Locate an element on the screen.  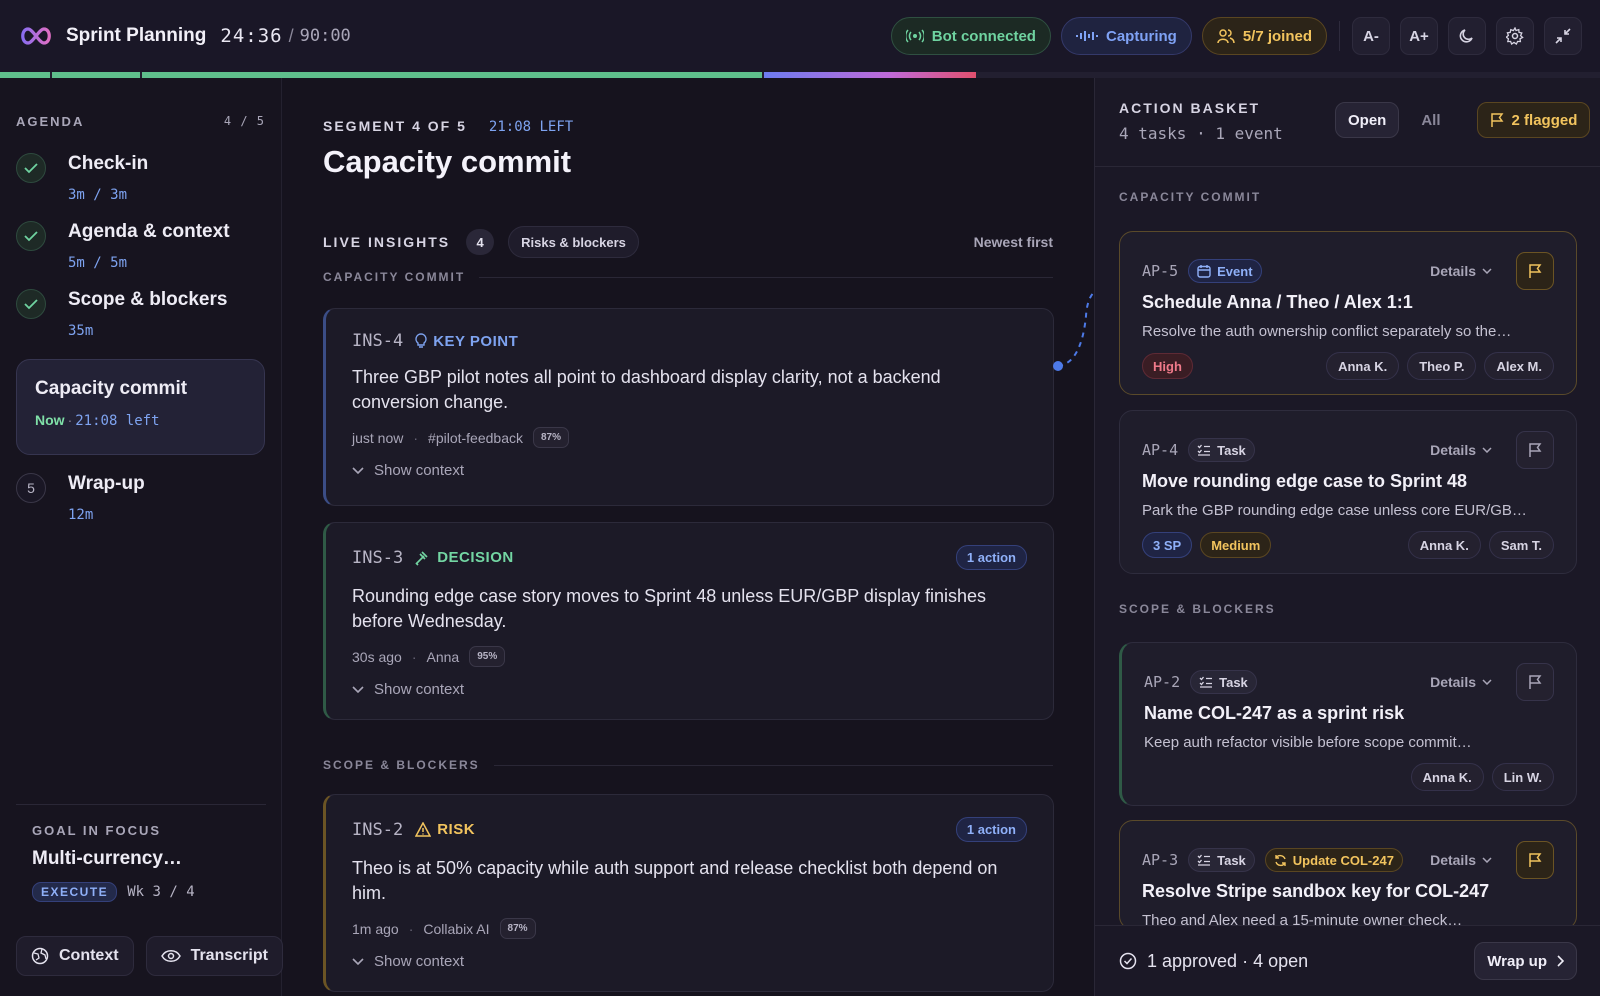
insights-count: 4 is located at coordinates (480, 242).